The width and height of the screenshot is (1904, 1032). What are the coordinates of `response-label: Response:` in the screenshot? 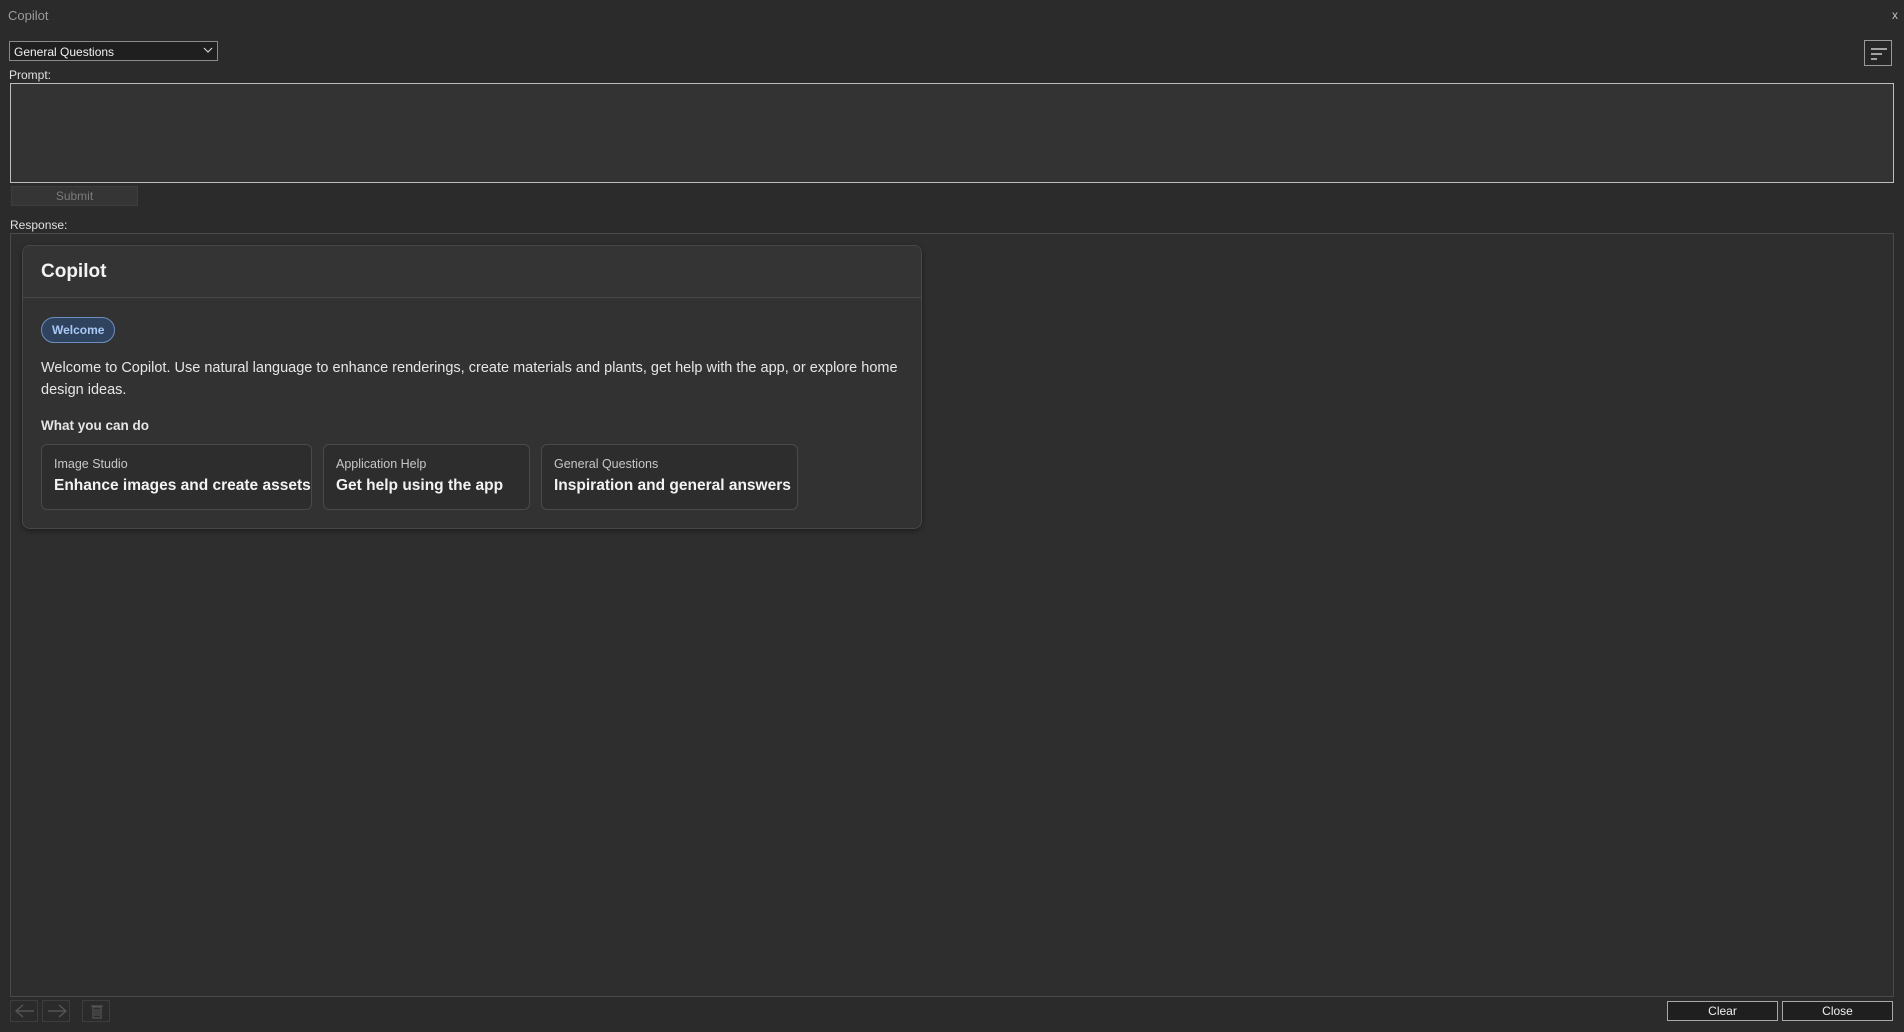 It's located at (39, 225).